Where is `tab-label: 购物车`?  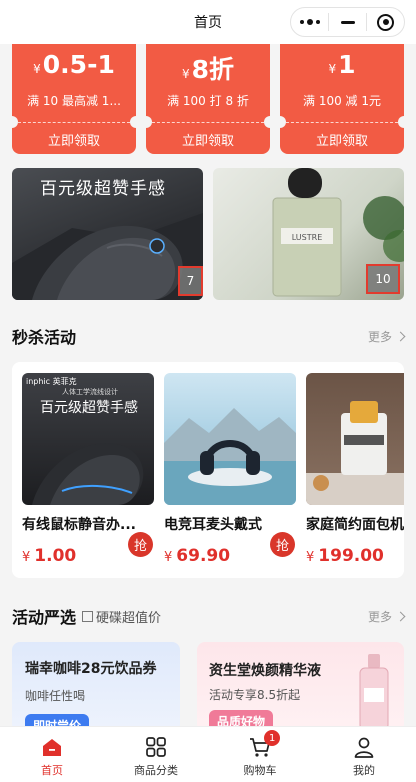
tab-label: 购物车 is located at coordinates (260, 770).